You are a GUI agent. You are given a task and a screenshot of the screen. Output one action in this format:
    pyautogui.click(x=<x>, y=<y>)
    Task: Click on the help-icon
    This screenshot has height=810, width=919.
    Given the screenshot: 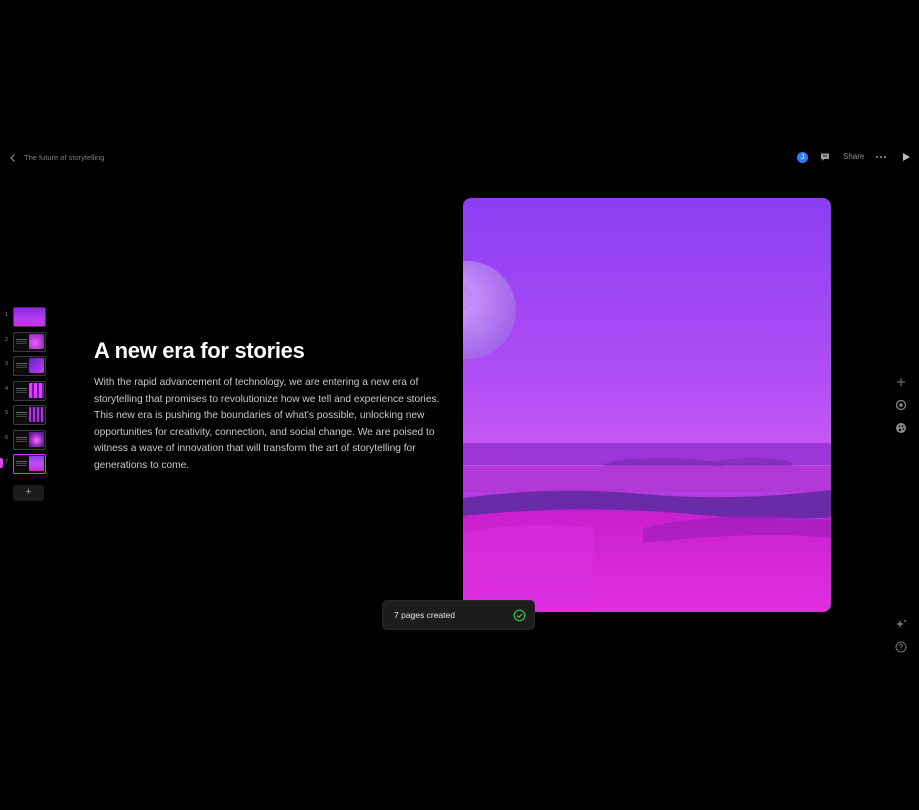 What is the action you would take?
    pyautogui.click(x=901, y=647)
    